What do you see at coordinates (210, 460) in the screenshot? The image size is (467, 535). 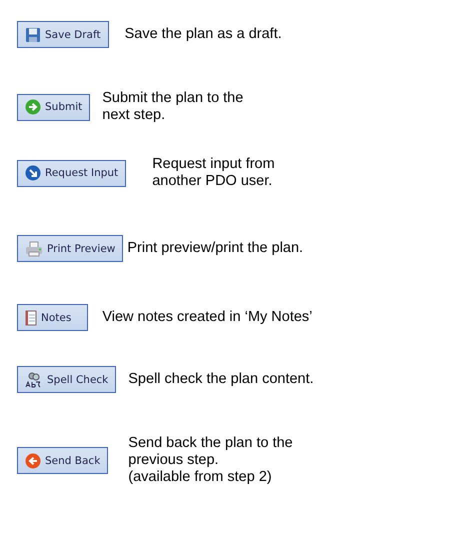 I see `button-description: Send back the plan to the previous step. (available from step 2)` at bounding box center [210, 460].